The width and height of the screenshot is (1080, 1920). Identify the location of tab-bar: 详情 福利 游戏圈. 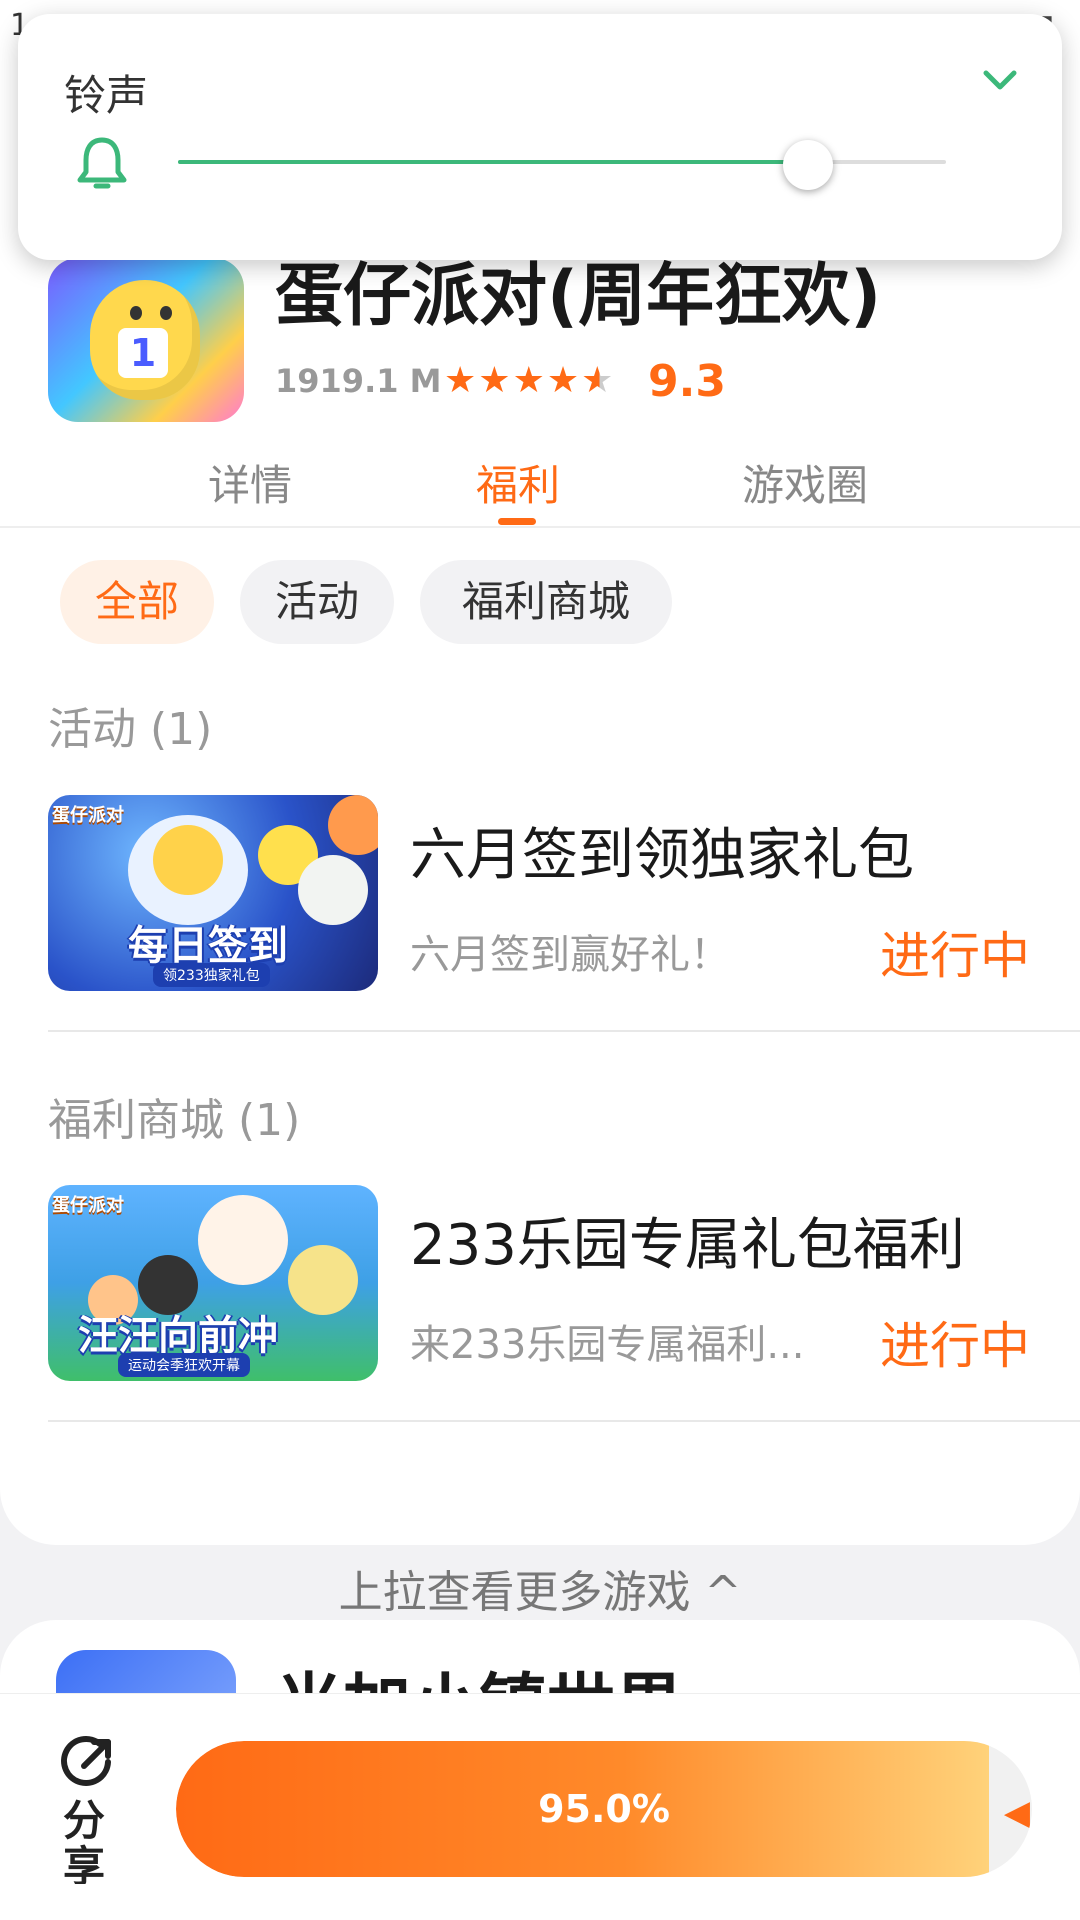
(540, 490).